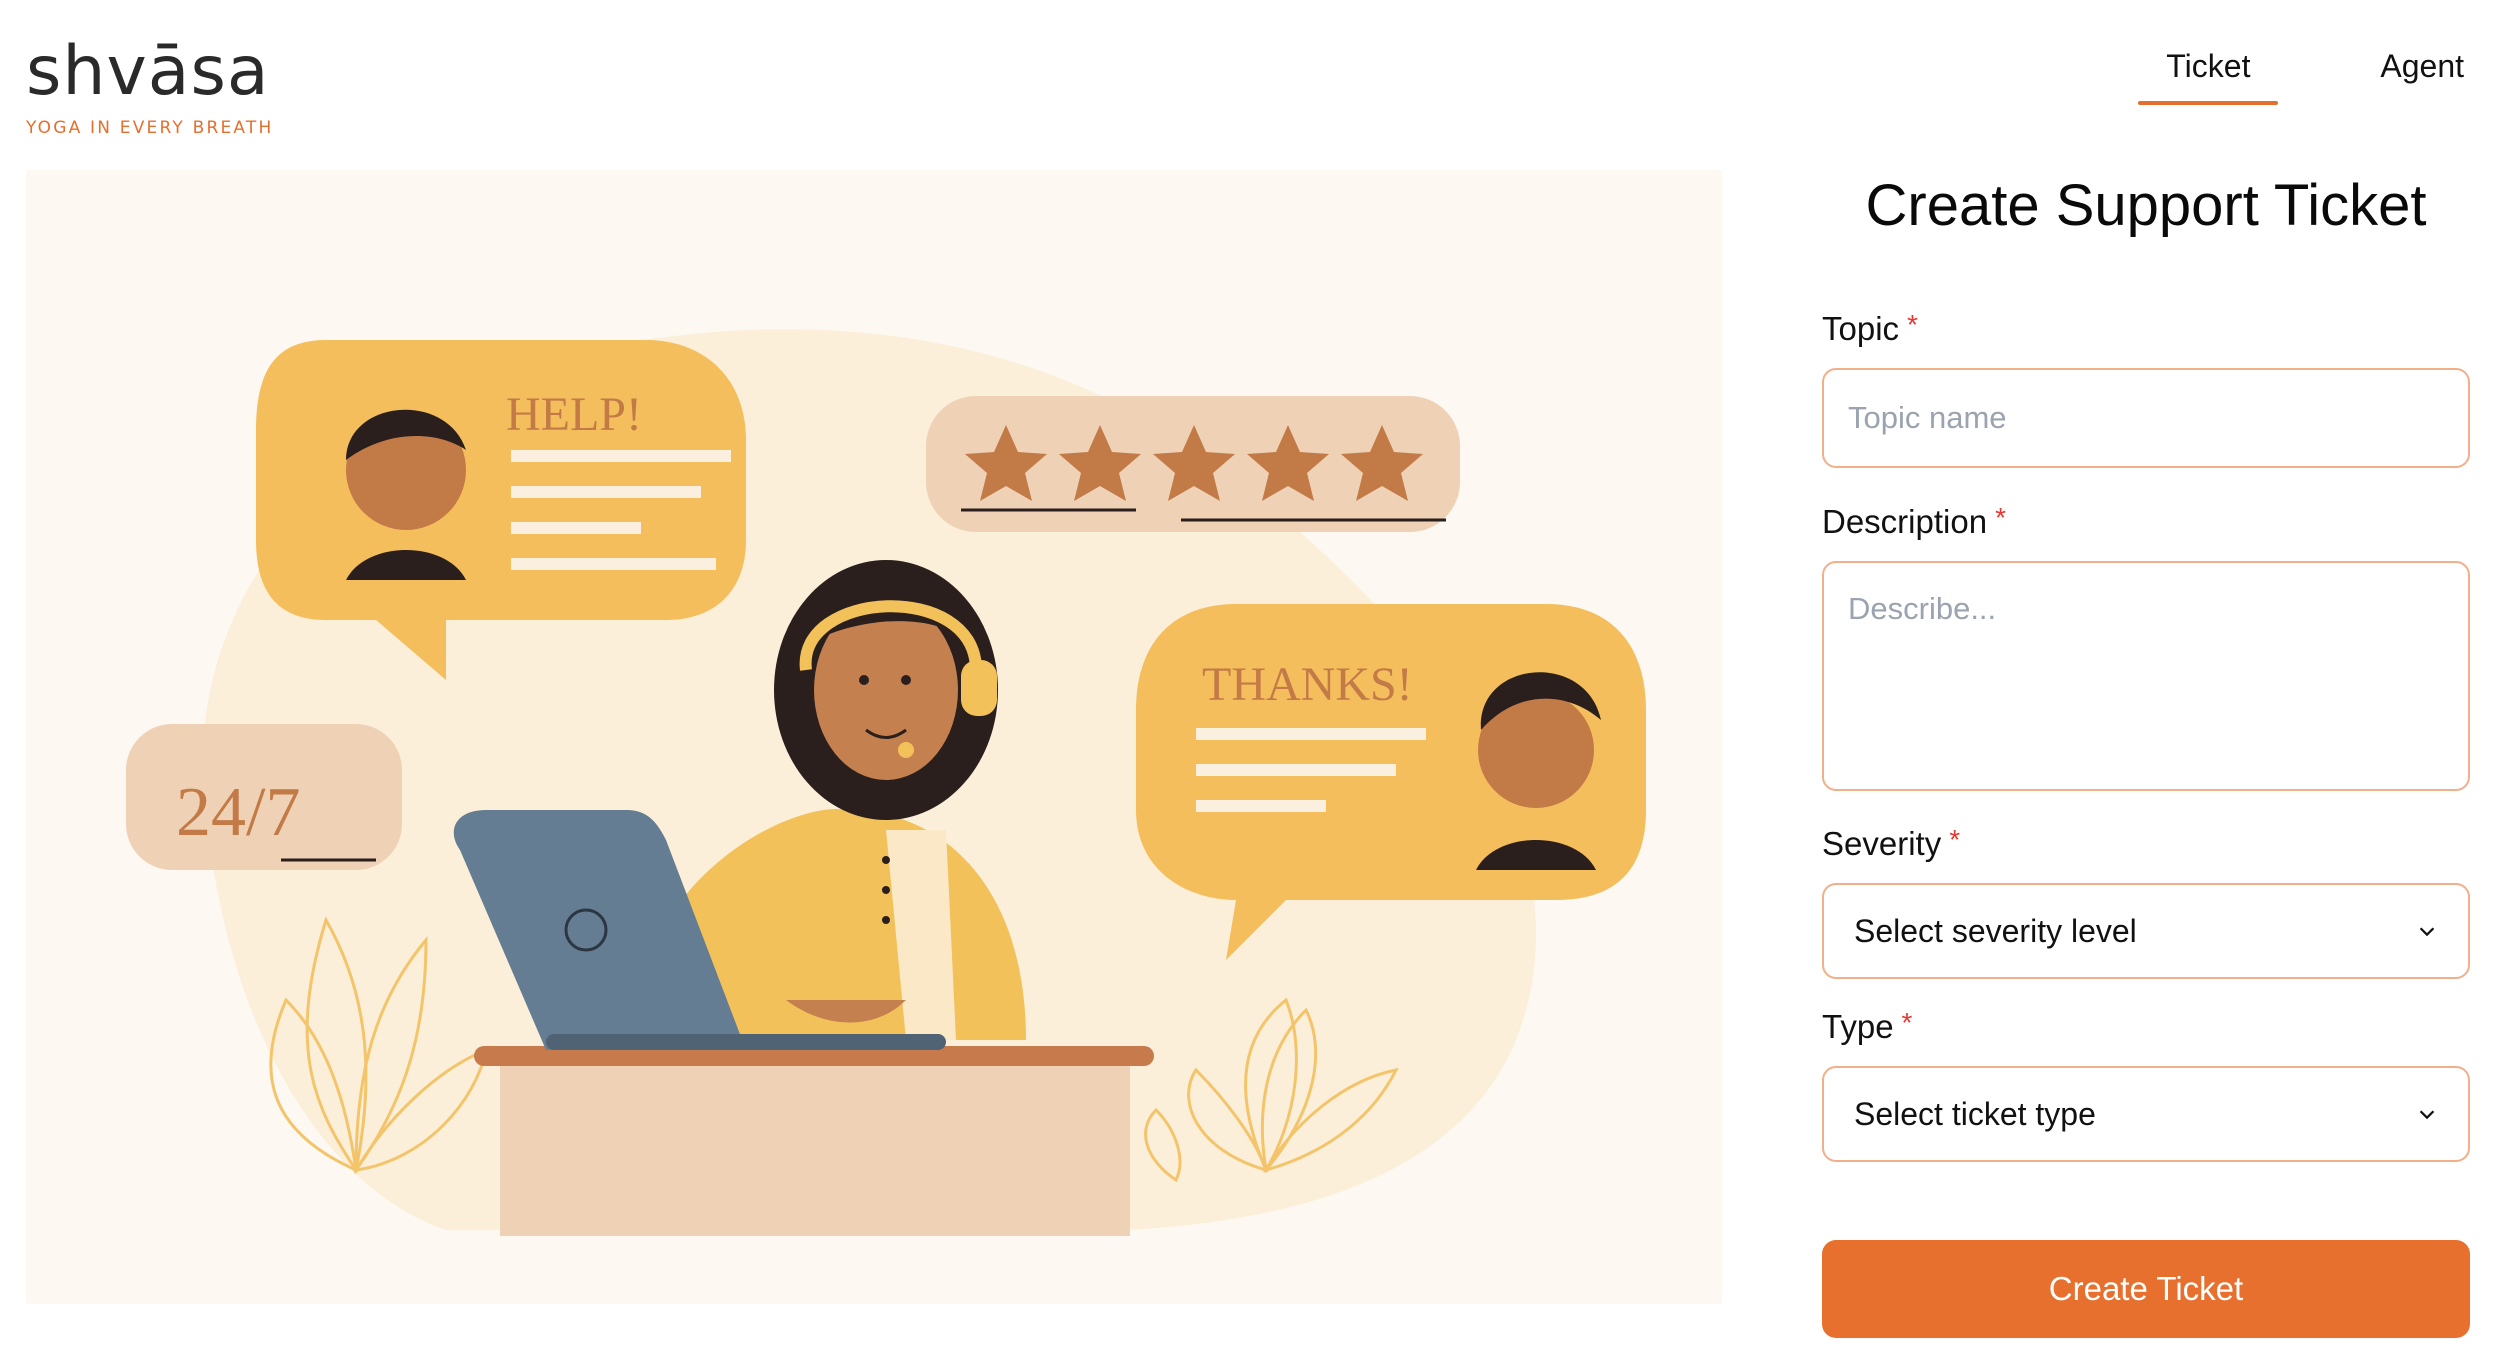 This screenshot has height=1356, width=2512. Describe the element at coordinates (1905, 521) in the screenshot. I see `description-label-text: Description` at that location.